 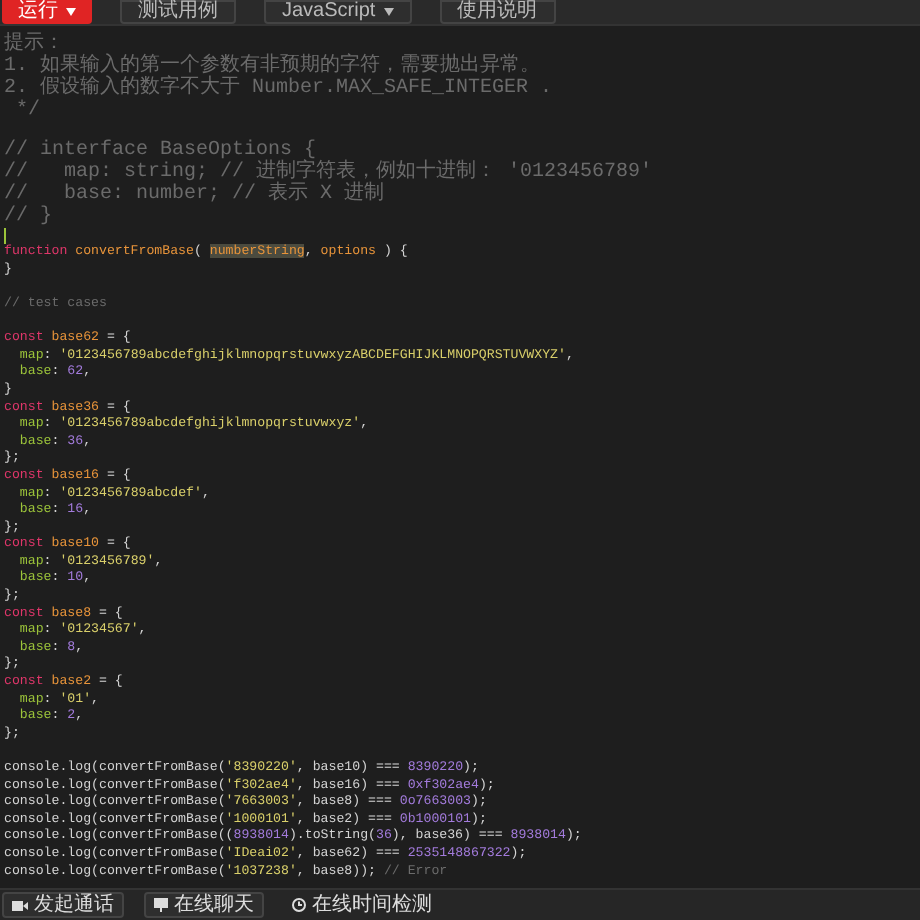 I want to click on toolbar-button: 测试用例, so click(x=178, y=12).